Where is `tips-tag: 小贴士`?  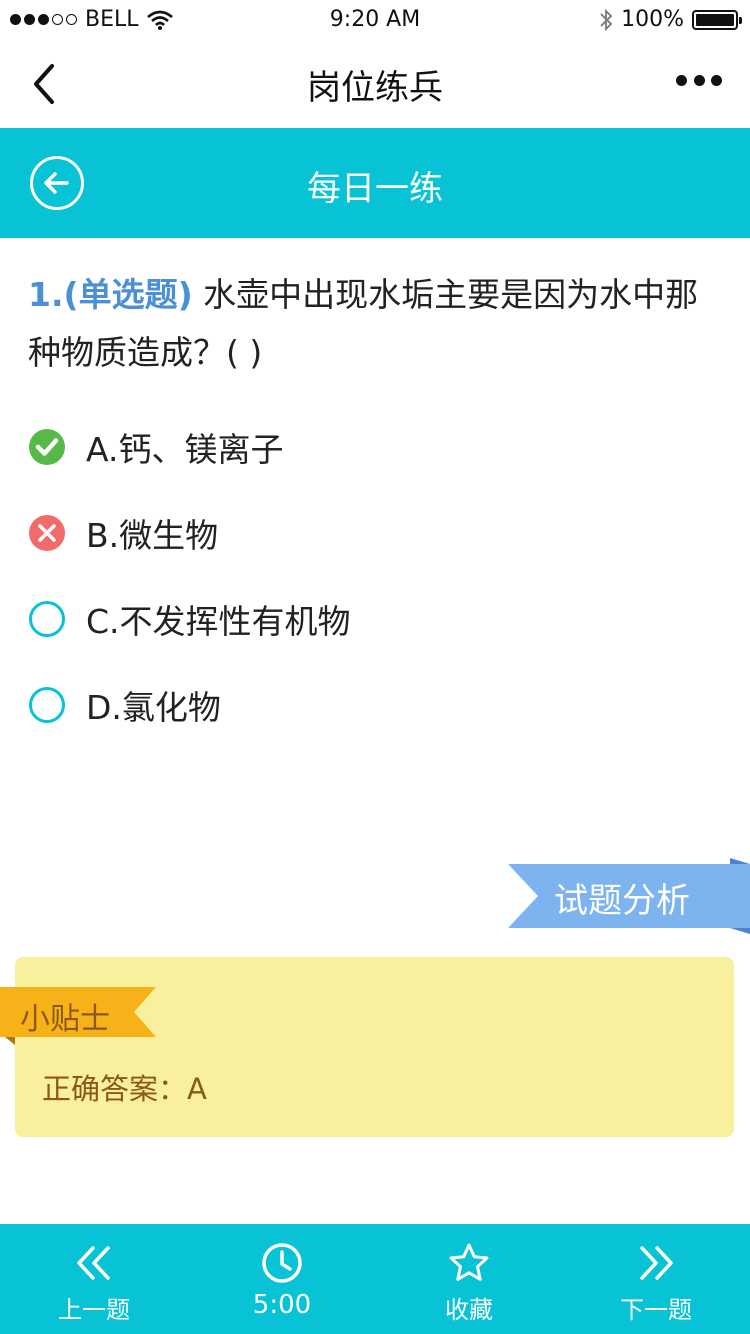
tips-tag: 小贴士 is located at coordinates (80, 1015).